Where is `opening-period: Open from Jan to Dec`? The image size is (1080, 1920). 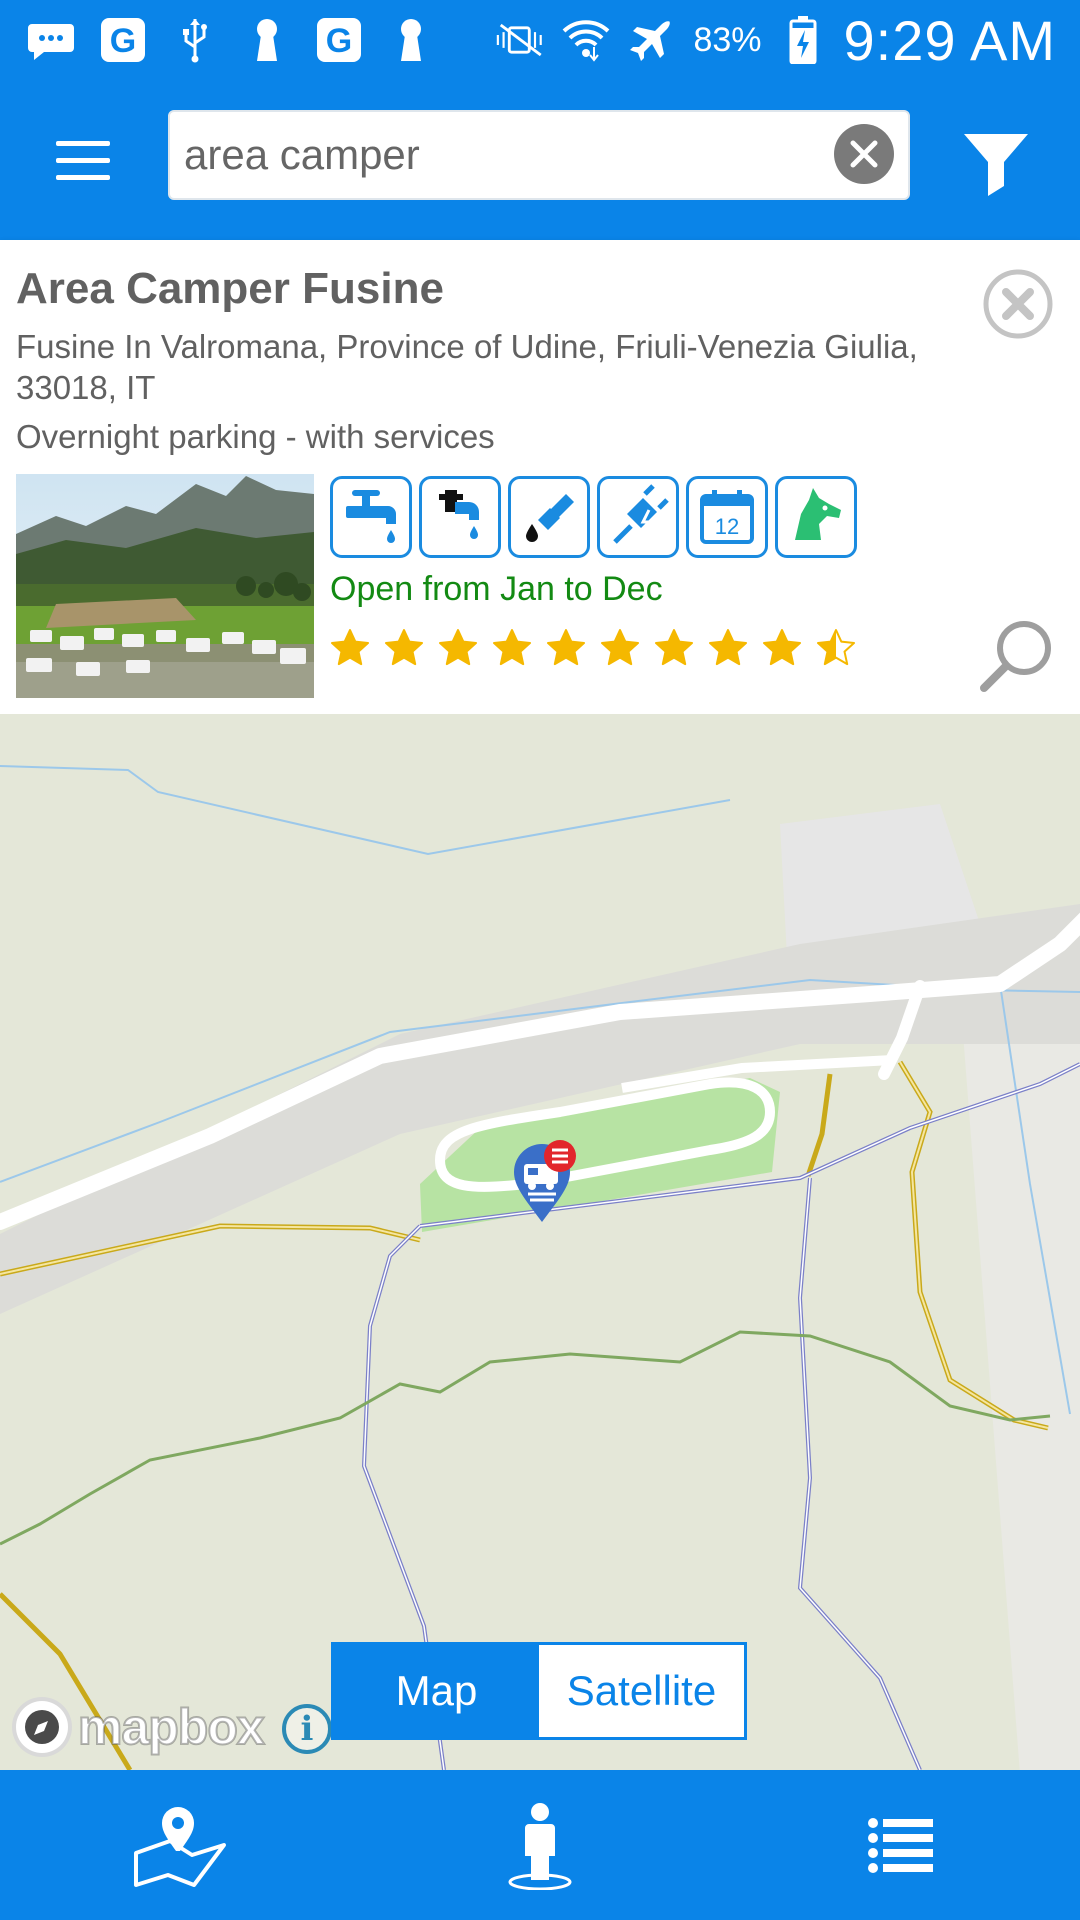 opening-period: Open from Jan to Dec is located at coordinates (496, 589).